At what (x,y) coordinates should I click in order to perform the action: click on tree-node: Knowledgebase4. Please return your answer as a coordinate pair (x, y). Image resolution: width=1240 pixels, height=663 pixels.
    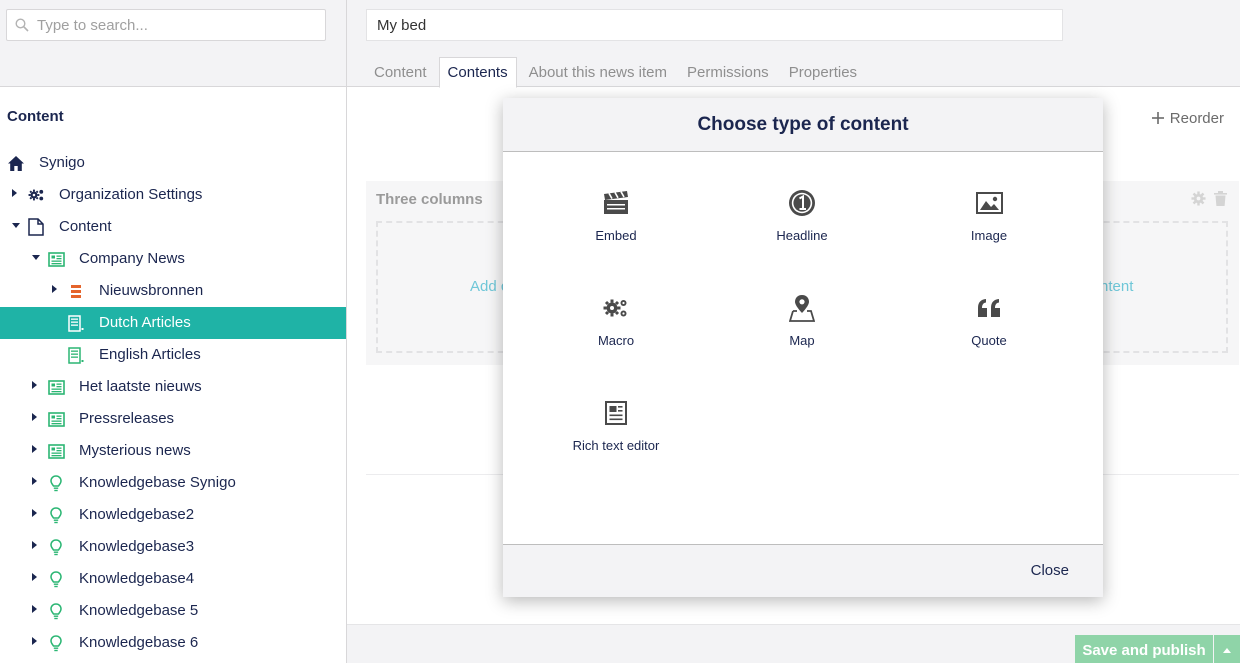
    Looking at the image, I should click on (173, 579).